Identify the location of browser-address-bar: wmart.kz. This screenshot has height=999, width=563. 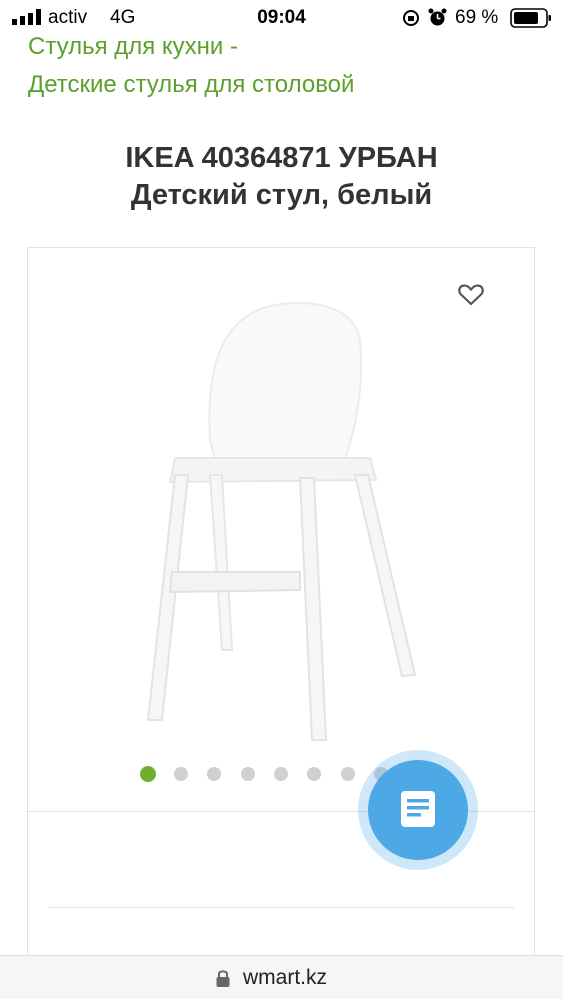
(281, 977).